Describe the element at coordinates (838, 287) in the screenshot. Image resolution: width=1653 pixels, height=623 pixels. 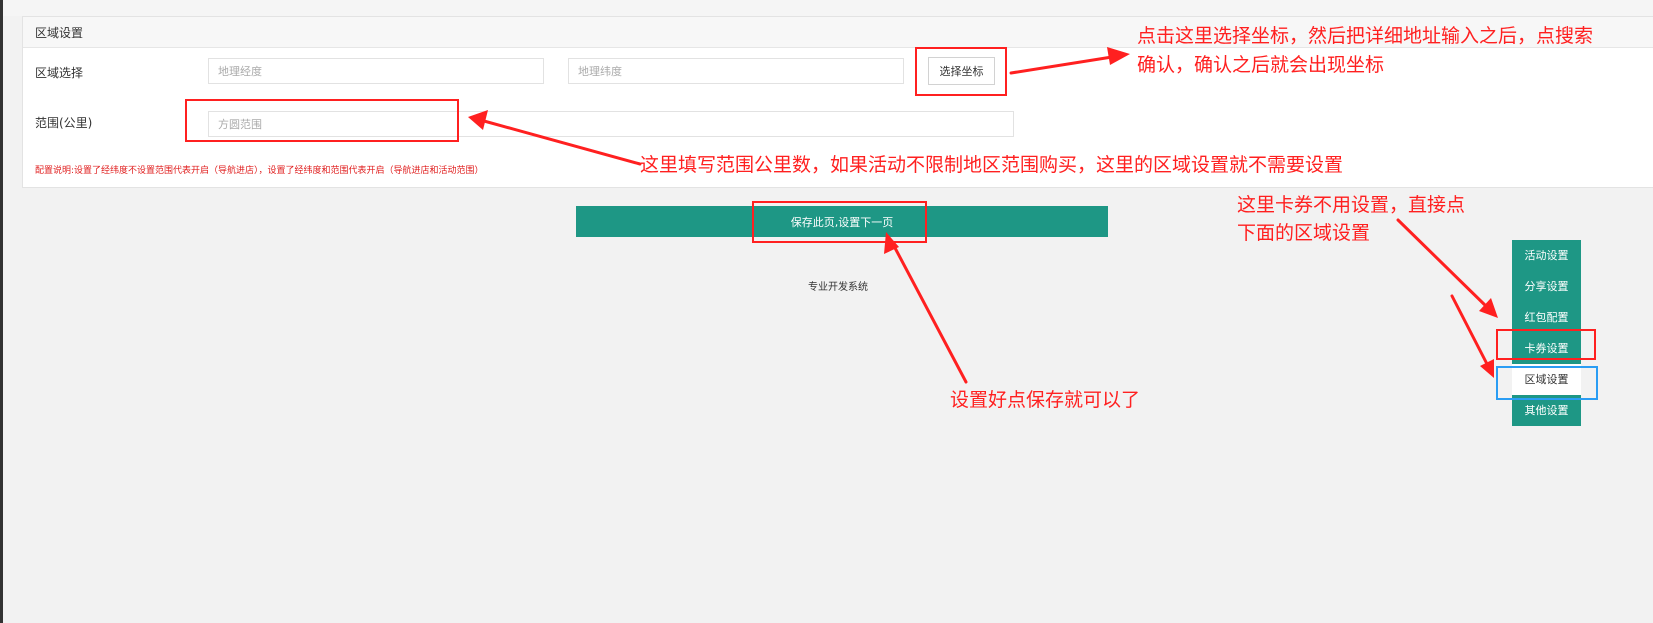
I see `footer-text: 专业开发系统` at that location.